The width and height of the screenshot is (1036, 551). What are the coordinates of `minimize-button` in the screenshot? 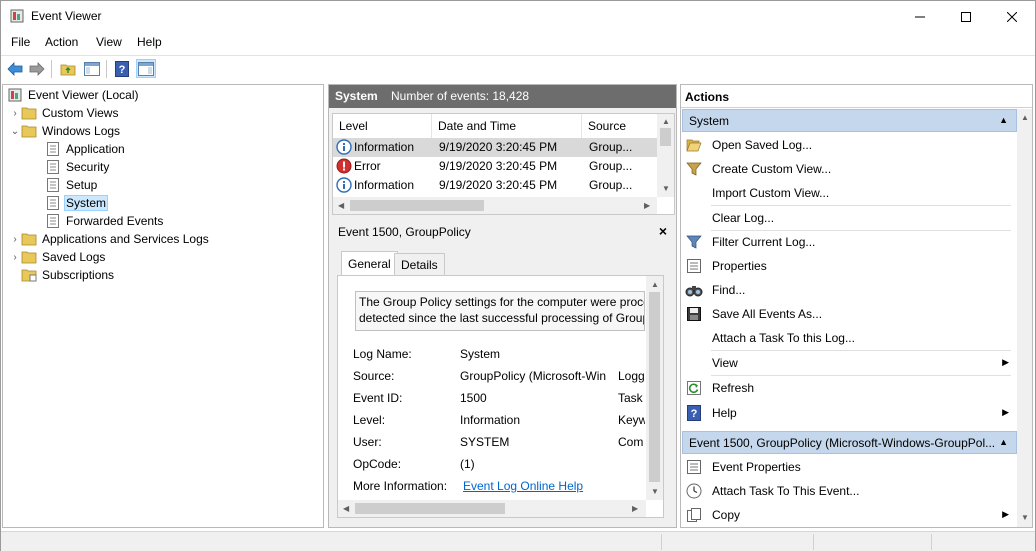 It's located at (920, 16).